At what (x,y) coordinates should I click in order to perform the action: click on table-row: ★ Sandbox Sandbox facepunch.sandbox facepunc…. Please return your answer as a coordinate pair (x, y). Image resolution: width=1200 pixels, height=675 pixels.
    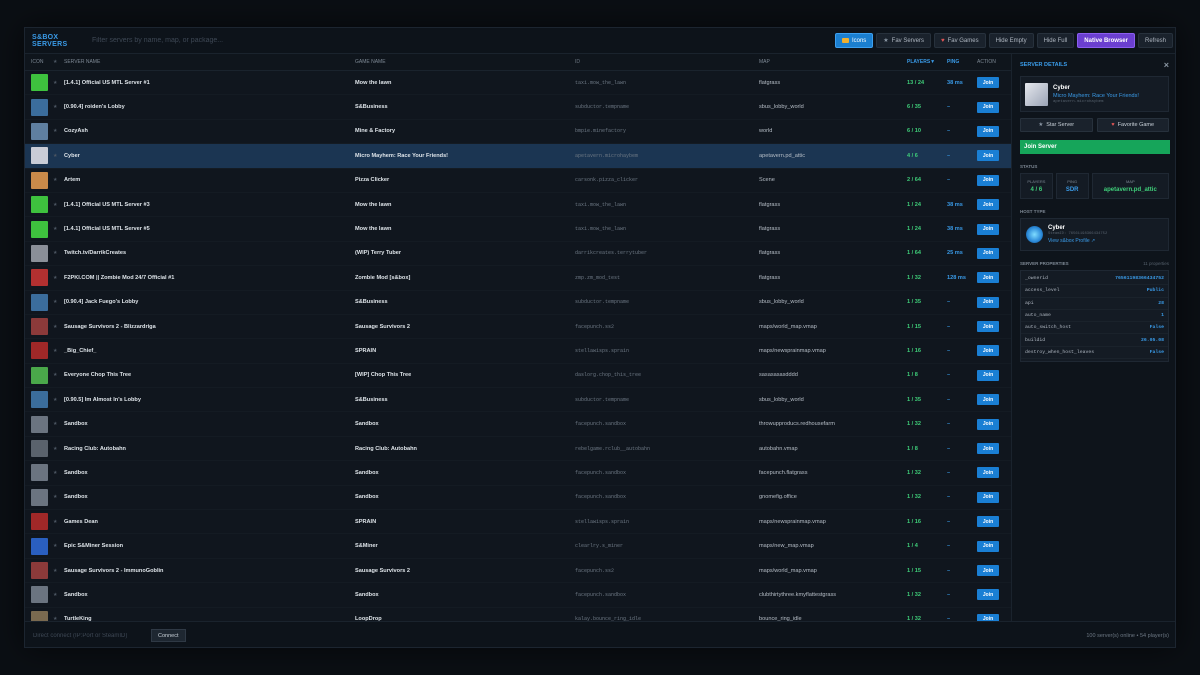
    Looking at the image, I should click on (518, 473).